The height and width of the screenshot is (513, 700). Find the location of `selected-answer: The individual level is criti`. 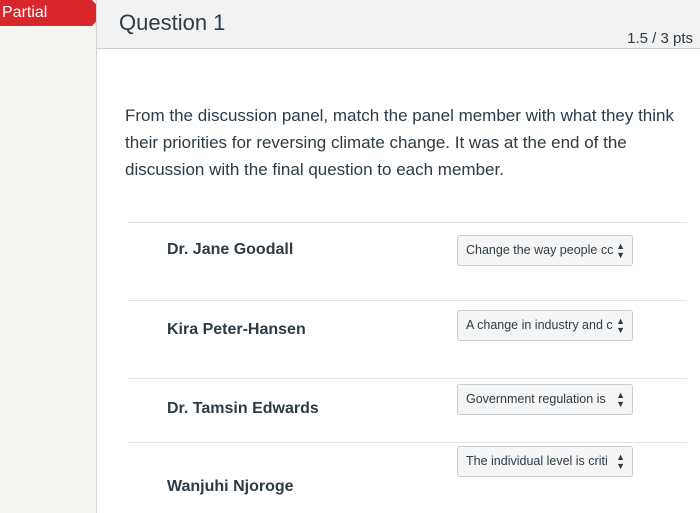

selected-answer: The individual level is criti is located at coordinates (537, 461).